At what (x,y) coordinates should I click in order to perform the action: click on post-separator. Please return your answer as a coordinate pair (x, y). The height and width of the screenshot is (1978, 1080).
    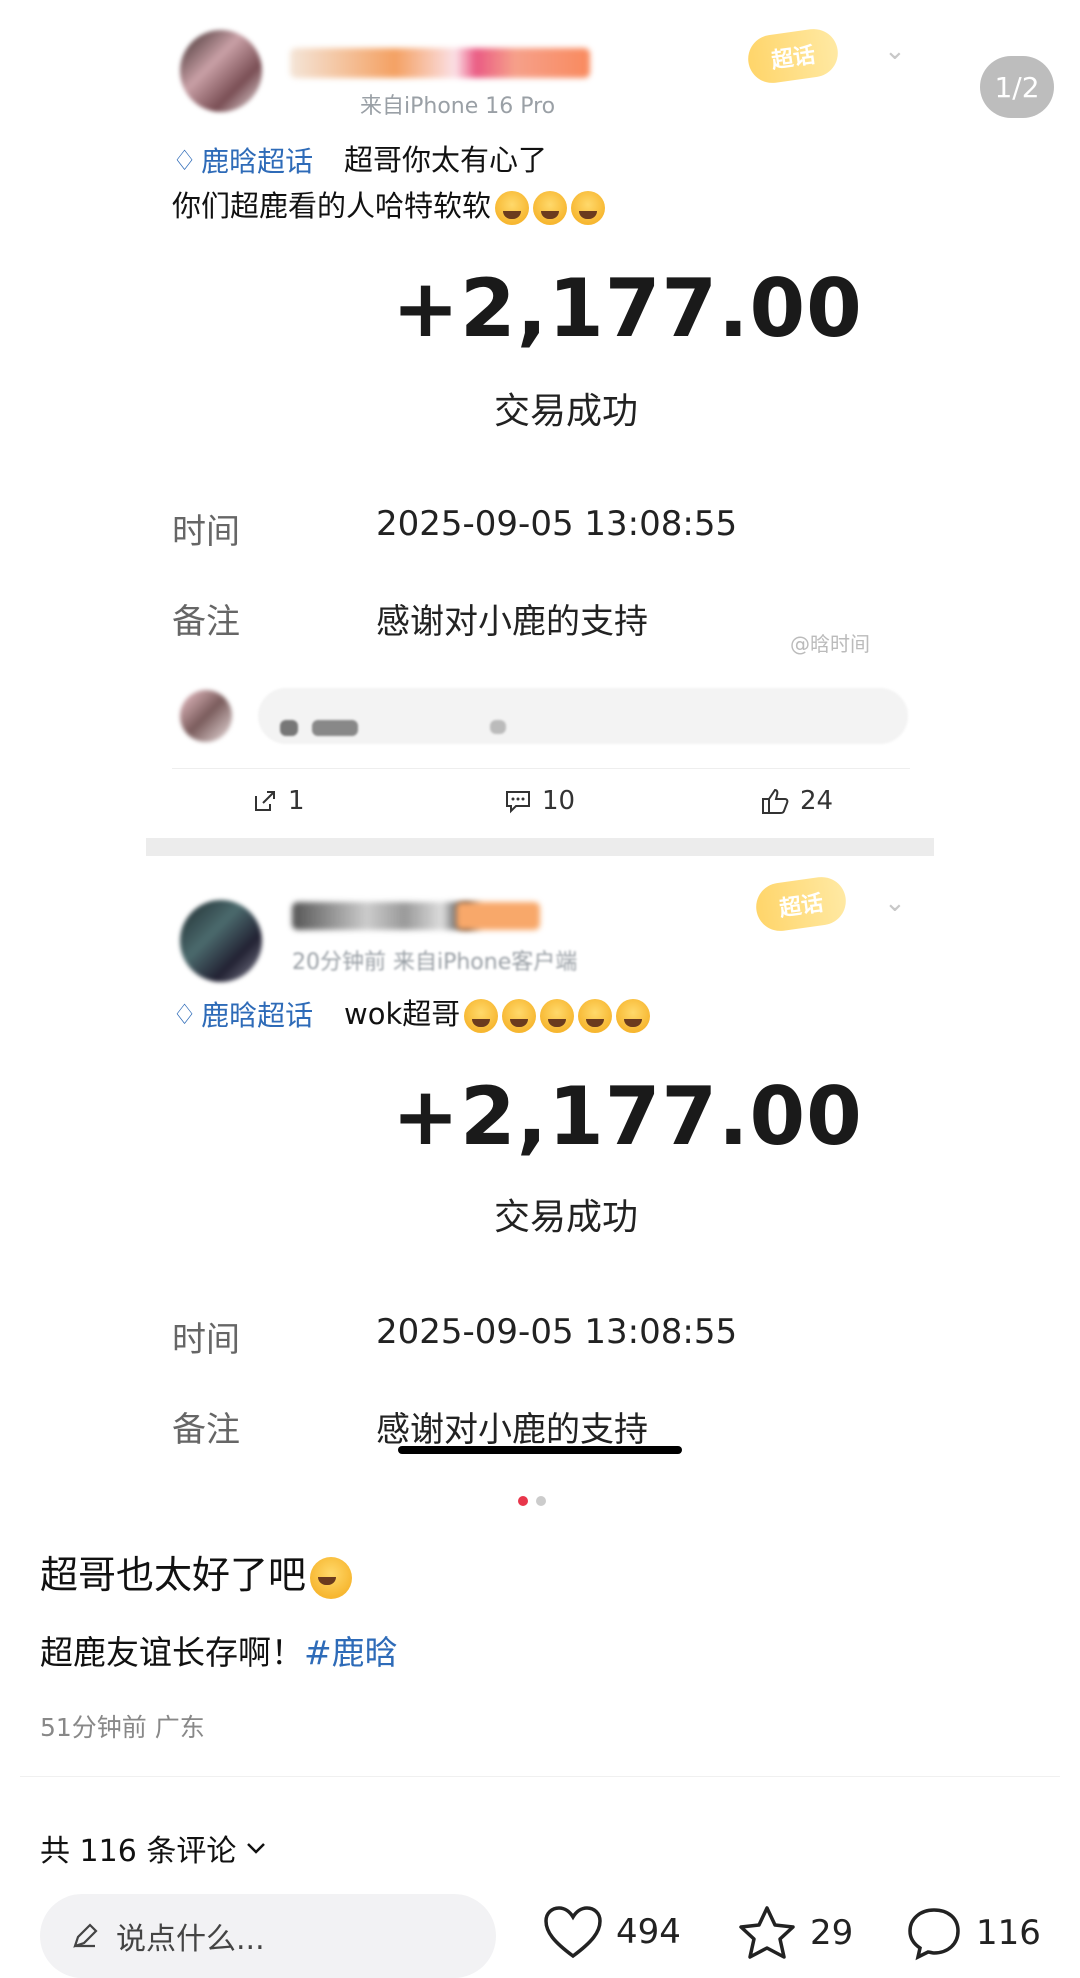
    Looking at the image, I should click on (540, 847).